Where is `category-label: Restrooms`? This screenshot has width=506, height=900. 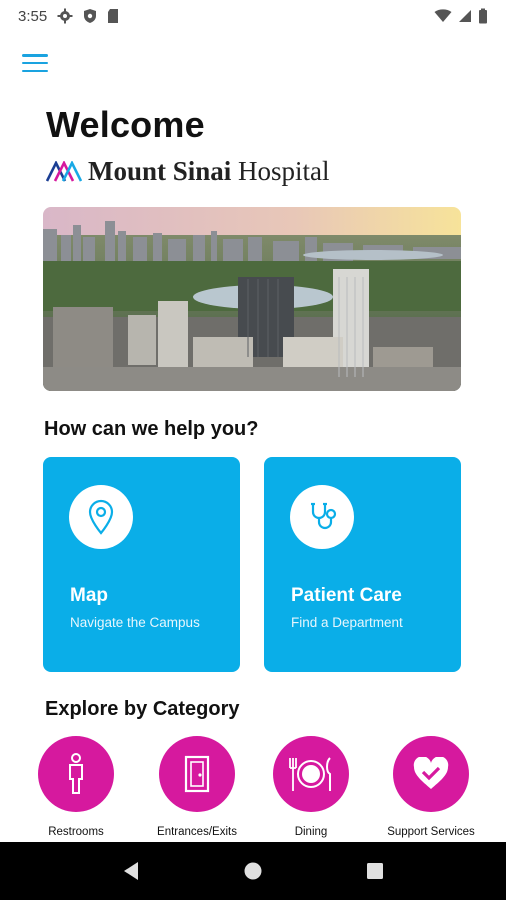 category-label: Restrooms is located at coordinates (76, 832).